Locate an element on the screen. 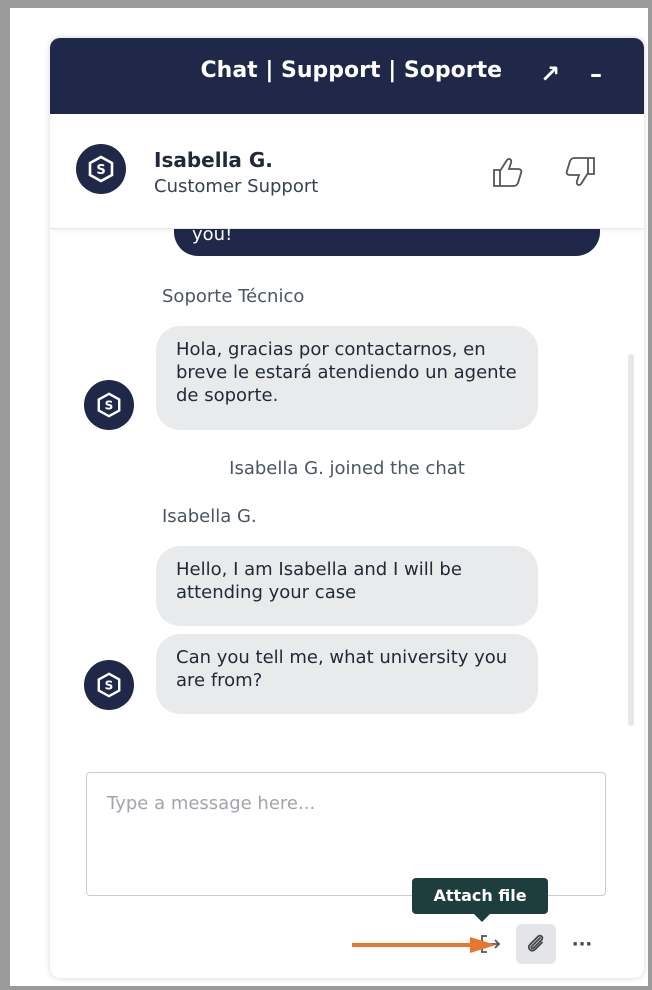  paperclip-icon is located at coordinates (535, 943).